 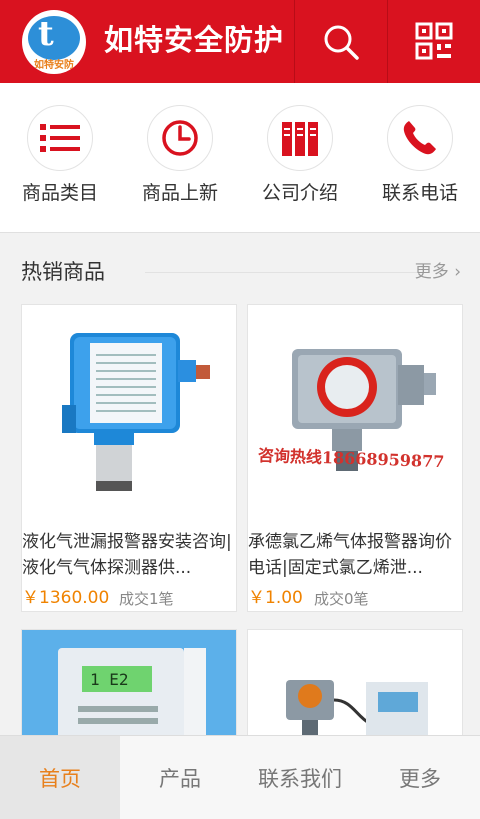 I want to click on bottom-tab-bar: 首页 产品 联系我们 更多, so click(x=240, y=777).